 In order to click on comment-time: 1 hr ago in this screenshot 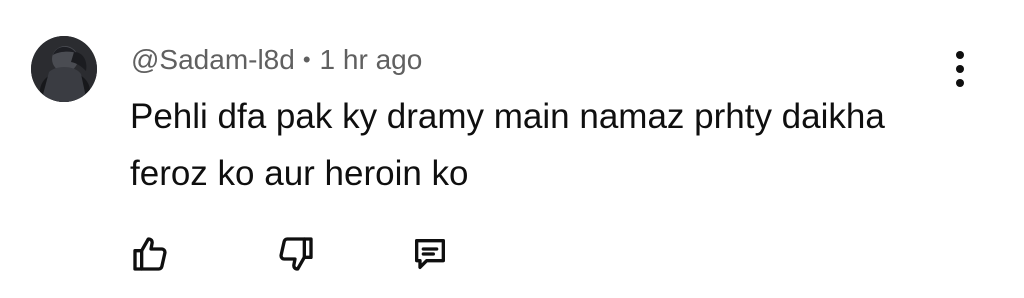, I will do `click(371, 59)`.